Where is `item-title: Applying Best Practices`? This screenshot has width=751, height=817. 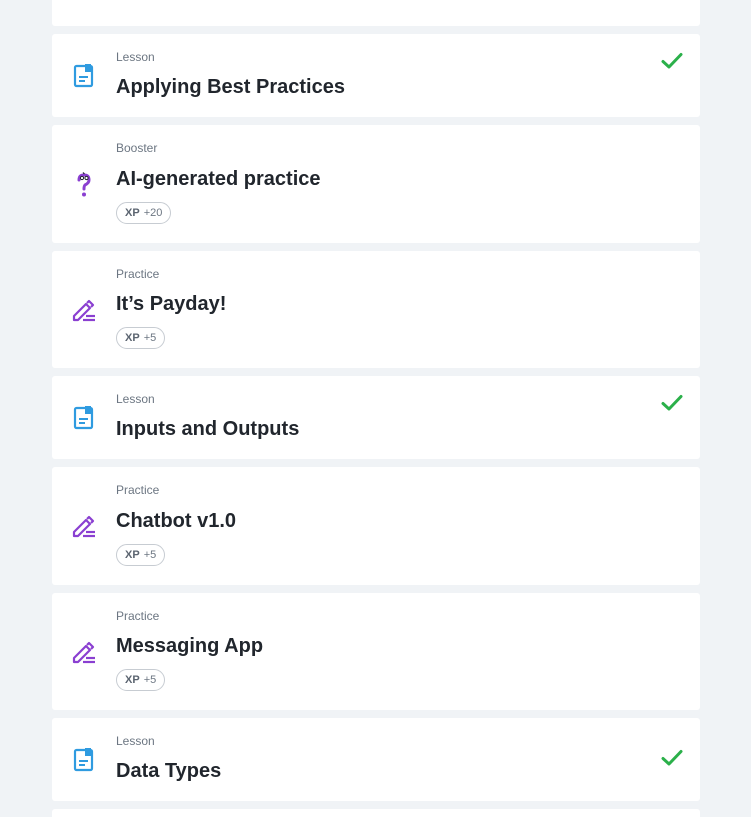
item-title: Applying Best Practices is located at coordinates (230, 87).